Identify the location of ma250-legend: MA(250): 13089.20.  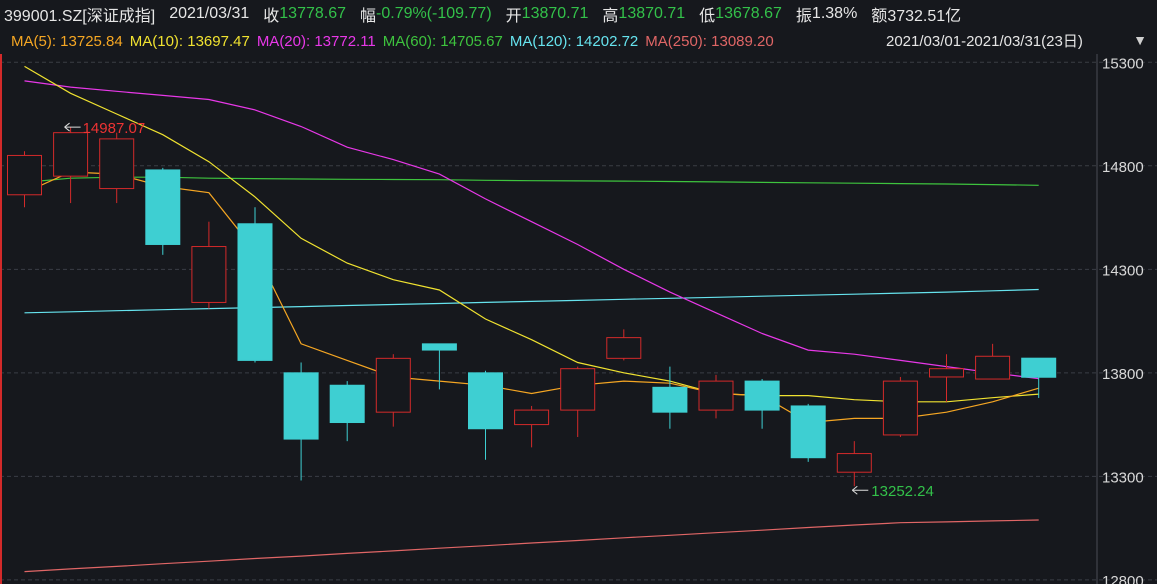
(709, 41).